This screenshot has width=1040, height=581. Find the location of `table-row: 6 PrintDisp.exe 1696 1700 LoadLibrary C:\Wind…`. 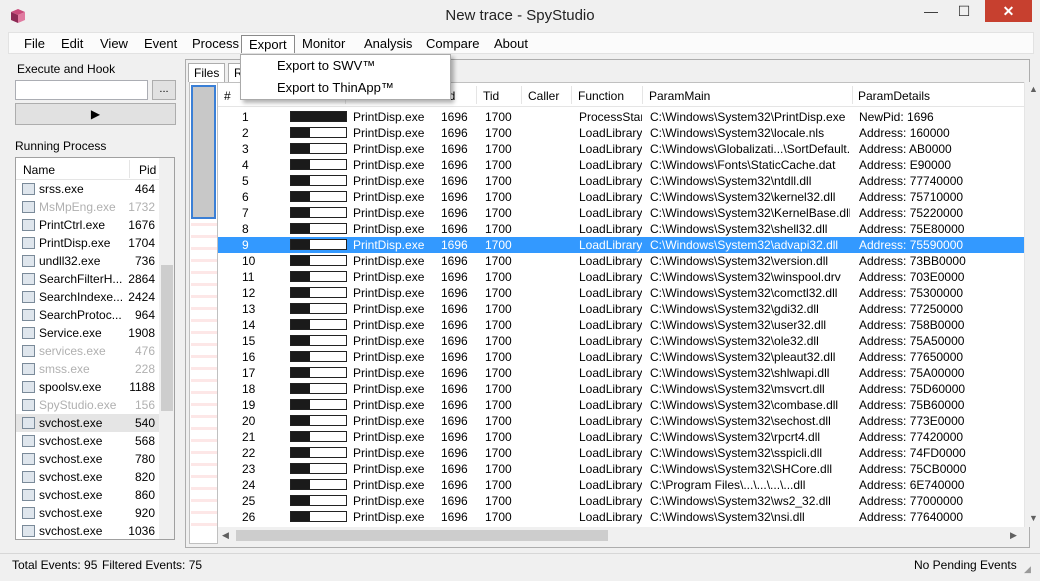

table-row: 6 PrintDisp.exe 1696 1700 LoadLibrary C:\Wind… is located at coordinates (621, 197).